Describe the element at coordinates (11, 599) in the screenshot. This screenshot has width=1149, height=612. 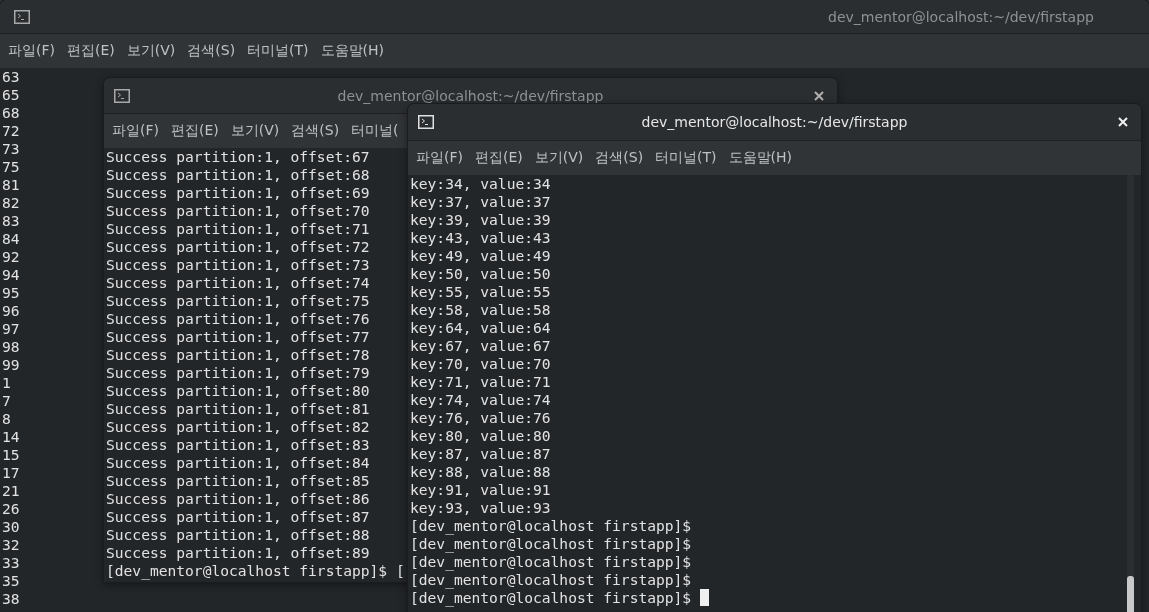
I see `terminal-line: 38` at that location.